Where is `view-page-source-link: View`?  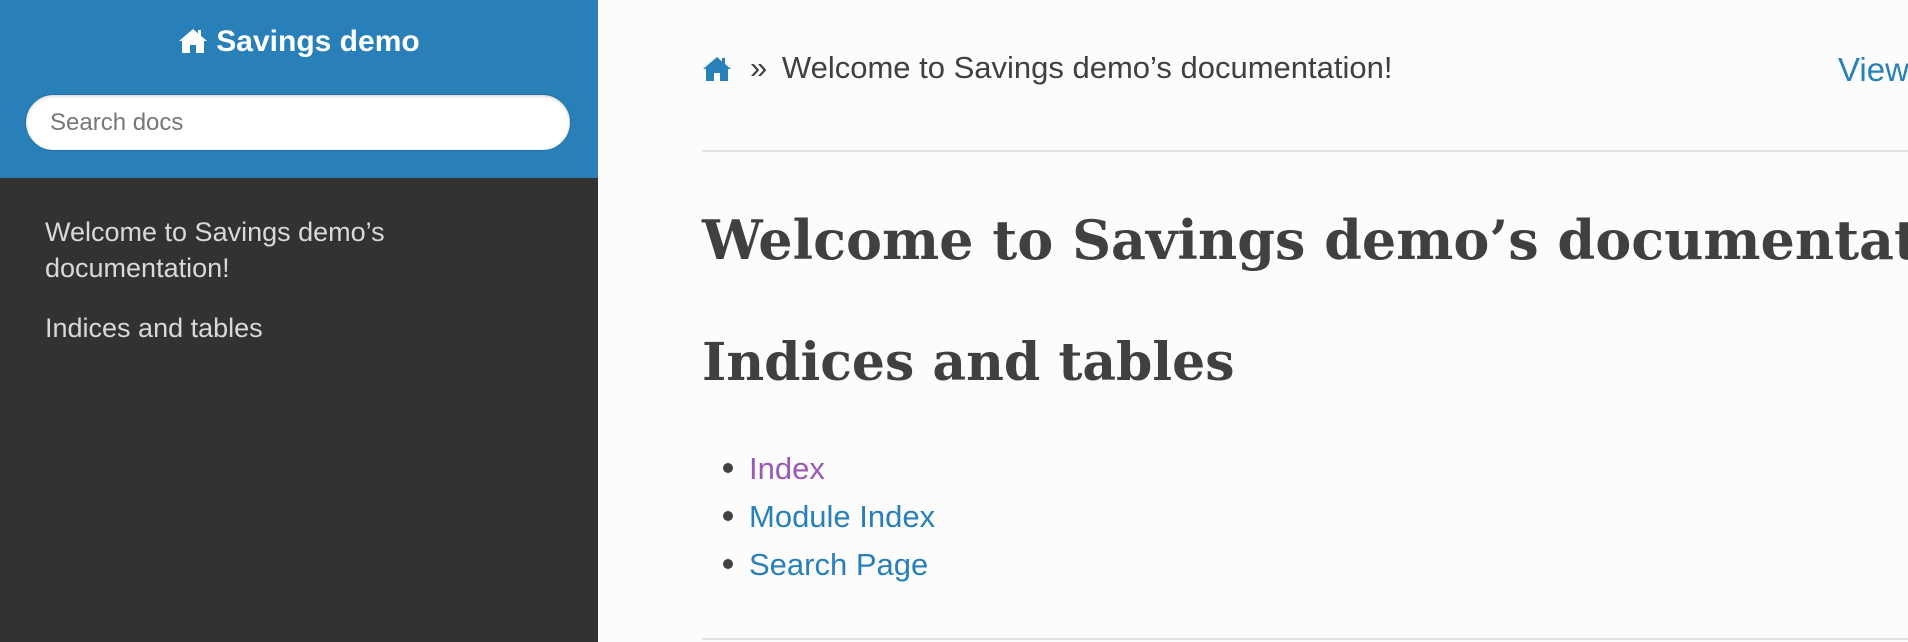
view-page-source-link: View is located at coordinates (1873, 70).